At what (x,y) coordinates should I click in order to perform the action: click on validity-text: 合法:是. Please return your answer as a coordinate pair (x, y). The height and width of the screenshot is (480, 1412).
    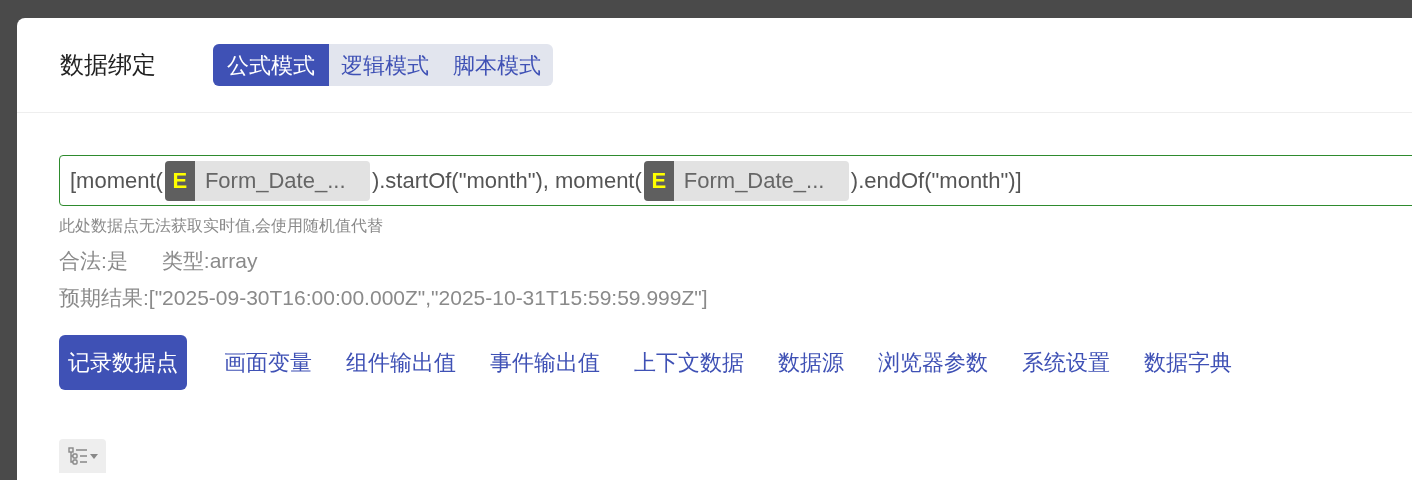
    Looking at the image, I should click on (93, 261).